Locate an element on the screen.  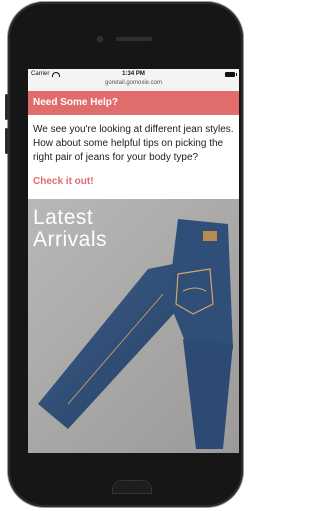
earpiece-speaker is located at coordinates (134, 39).